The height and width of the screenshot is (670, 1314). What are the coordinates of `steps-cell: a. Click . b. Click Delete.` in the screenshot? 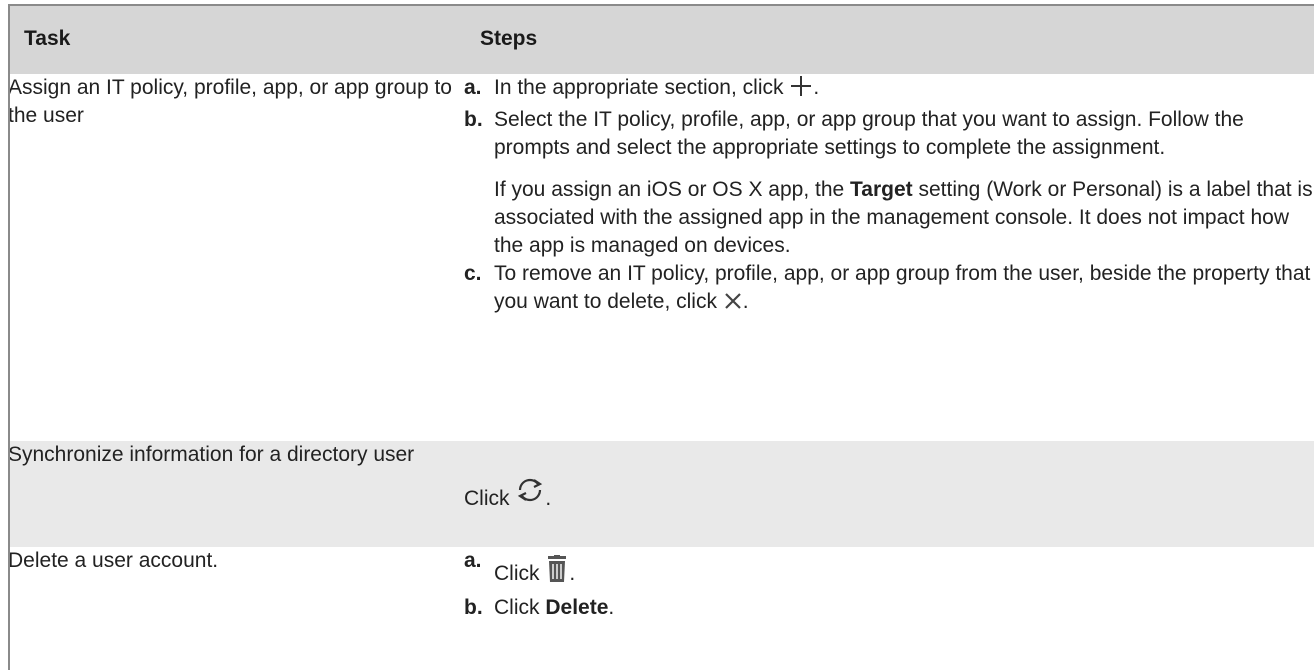 It's located at (889, 607).